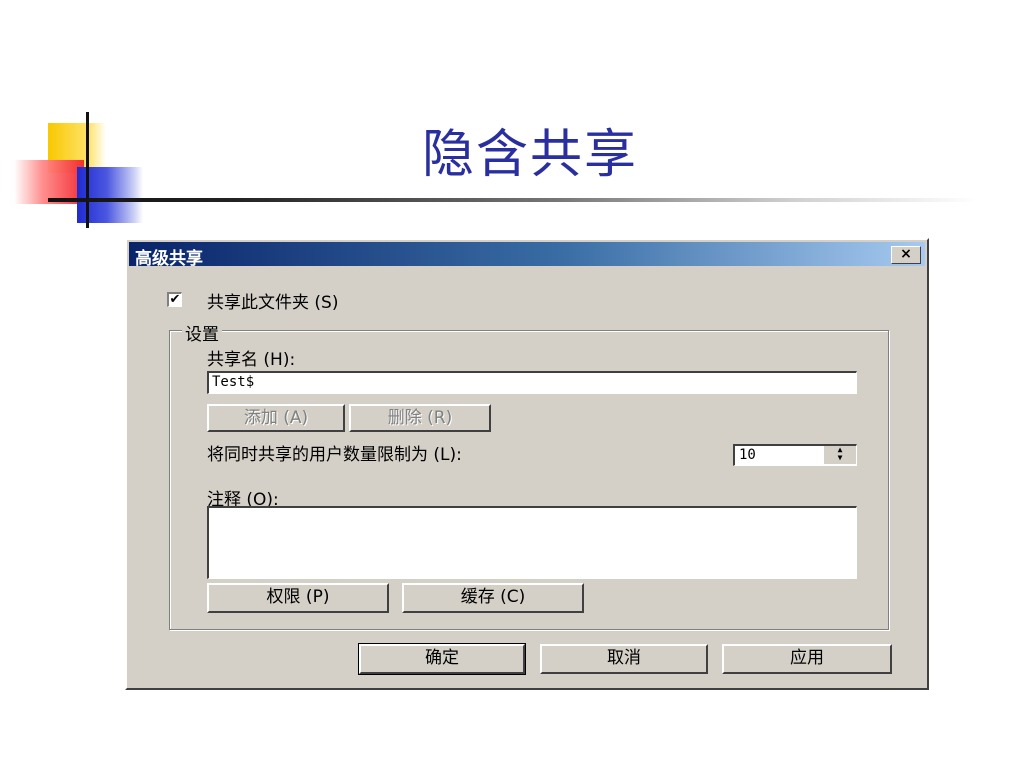 The width and height of the screenshot is (1024, 768). Describe the element at coordinates (202, 332) in the screenshot. I see `settings-group-label: 设置` at that location.